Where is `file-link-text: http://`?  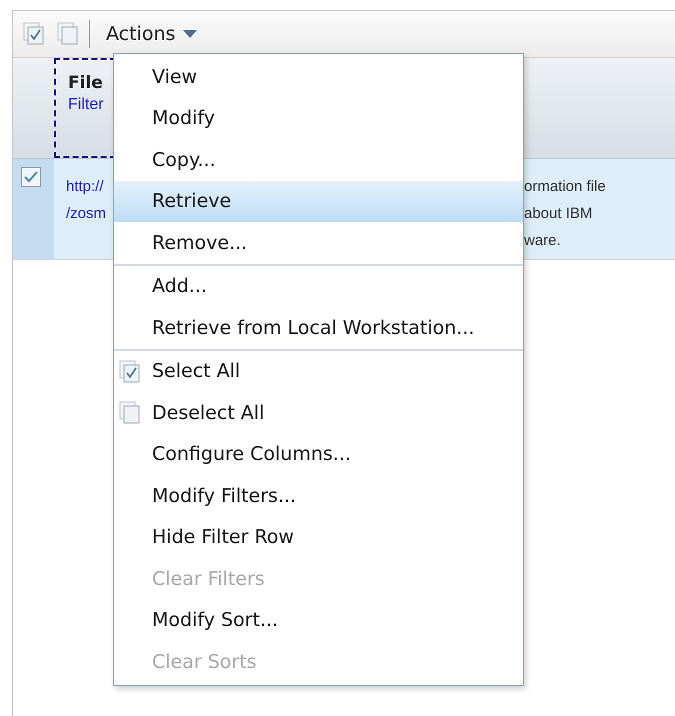 file-link-text: http:// is located at coordinates (90, 186).